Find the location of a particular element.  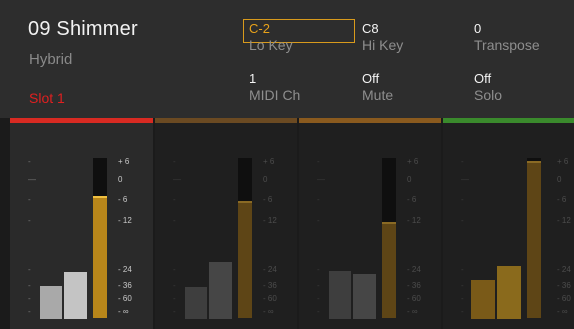

hi-key-value: C8 is located at coordinates (370, 28).